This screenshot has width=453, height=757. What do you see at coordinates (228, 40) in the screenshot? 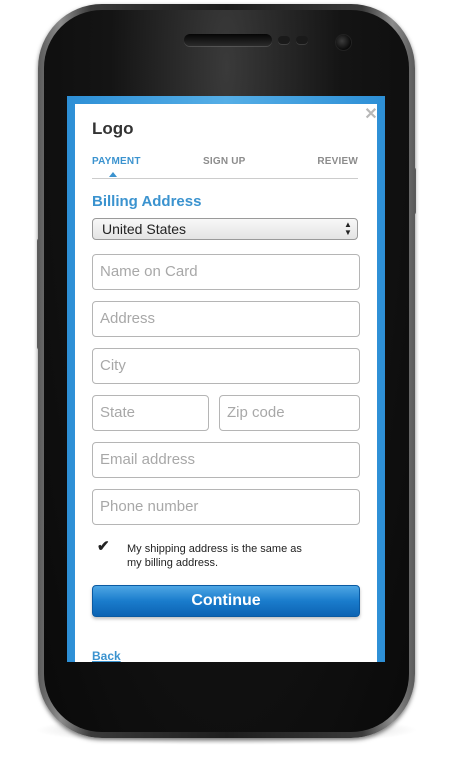
I see `speaker-grille` at bounding box center [228, 40].